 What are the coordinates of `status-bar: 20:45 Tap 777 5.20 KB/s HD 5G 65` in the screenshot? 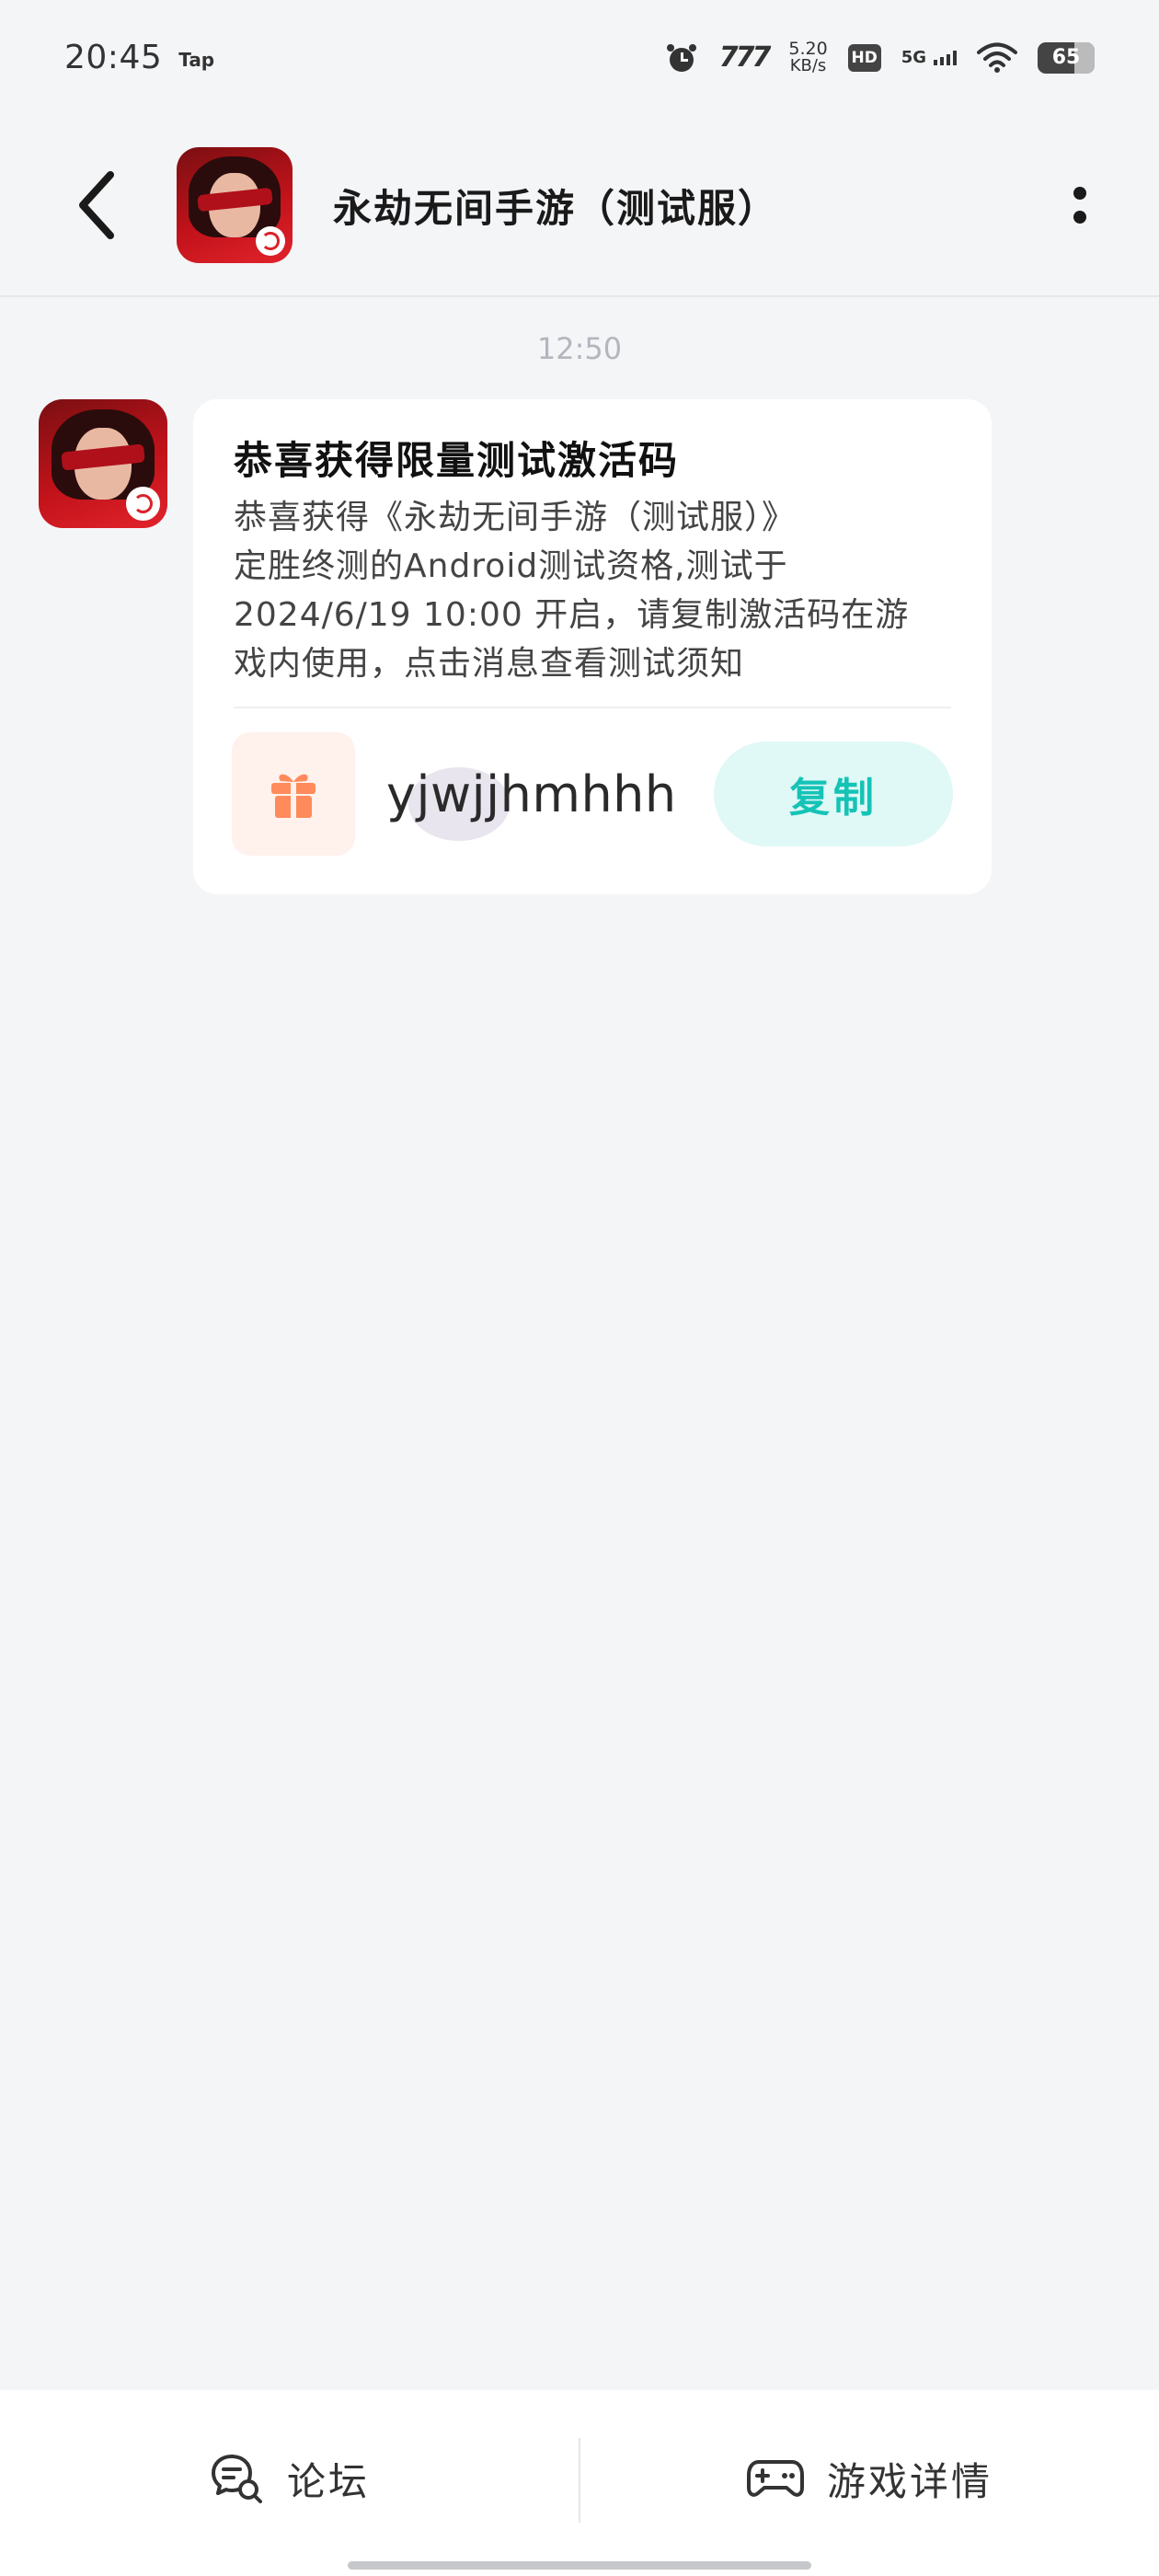 It's located at (579, 57).